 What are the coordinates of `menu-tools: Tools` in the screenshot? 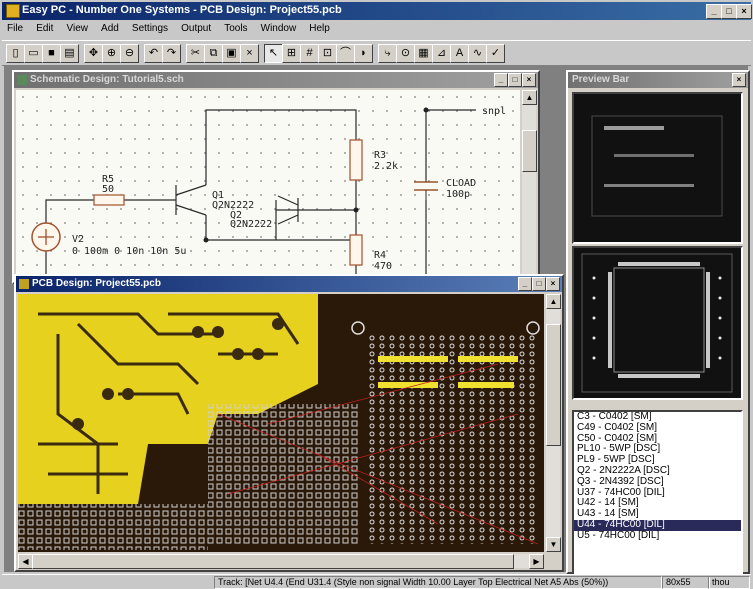 It's located at (235, 28).